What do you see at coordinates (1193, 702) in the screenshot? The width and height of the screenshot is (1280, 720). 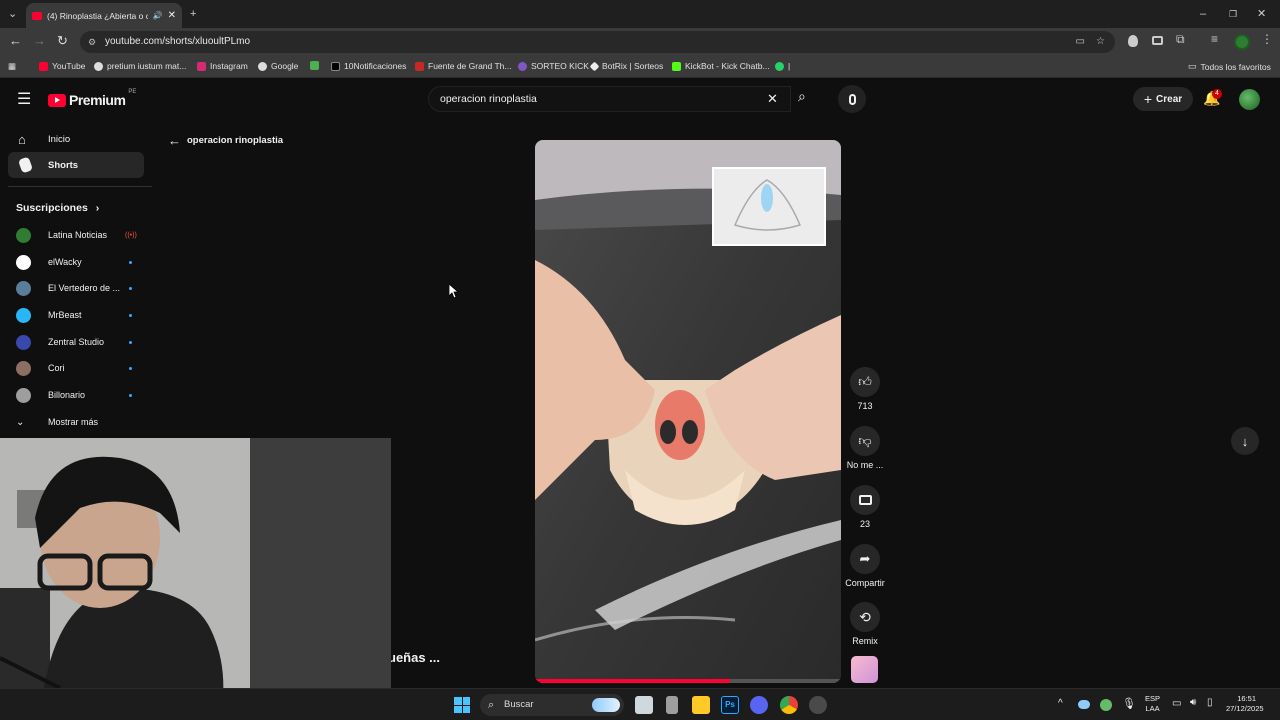 I see `volume-icon: 🔊︎` at bounding box center [1193, 702].